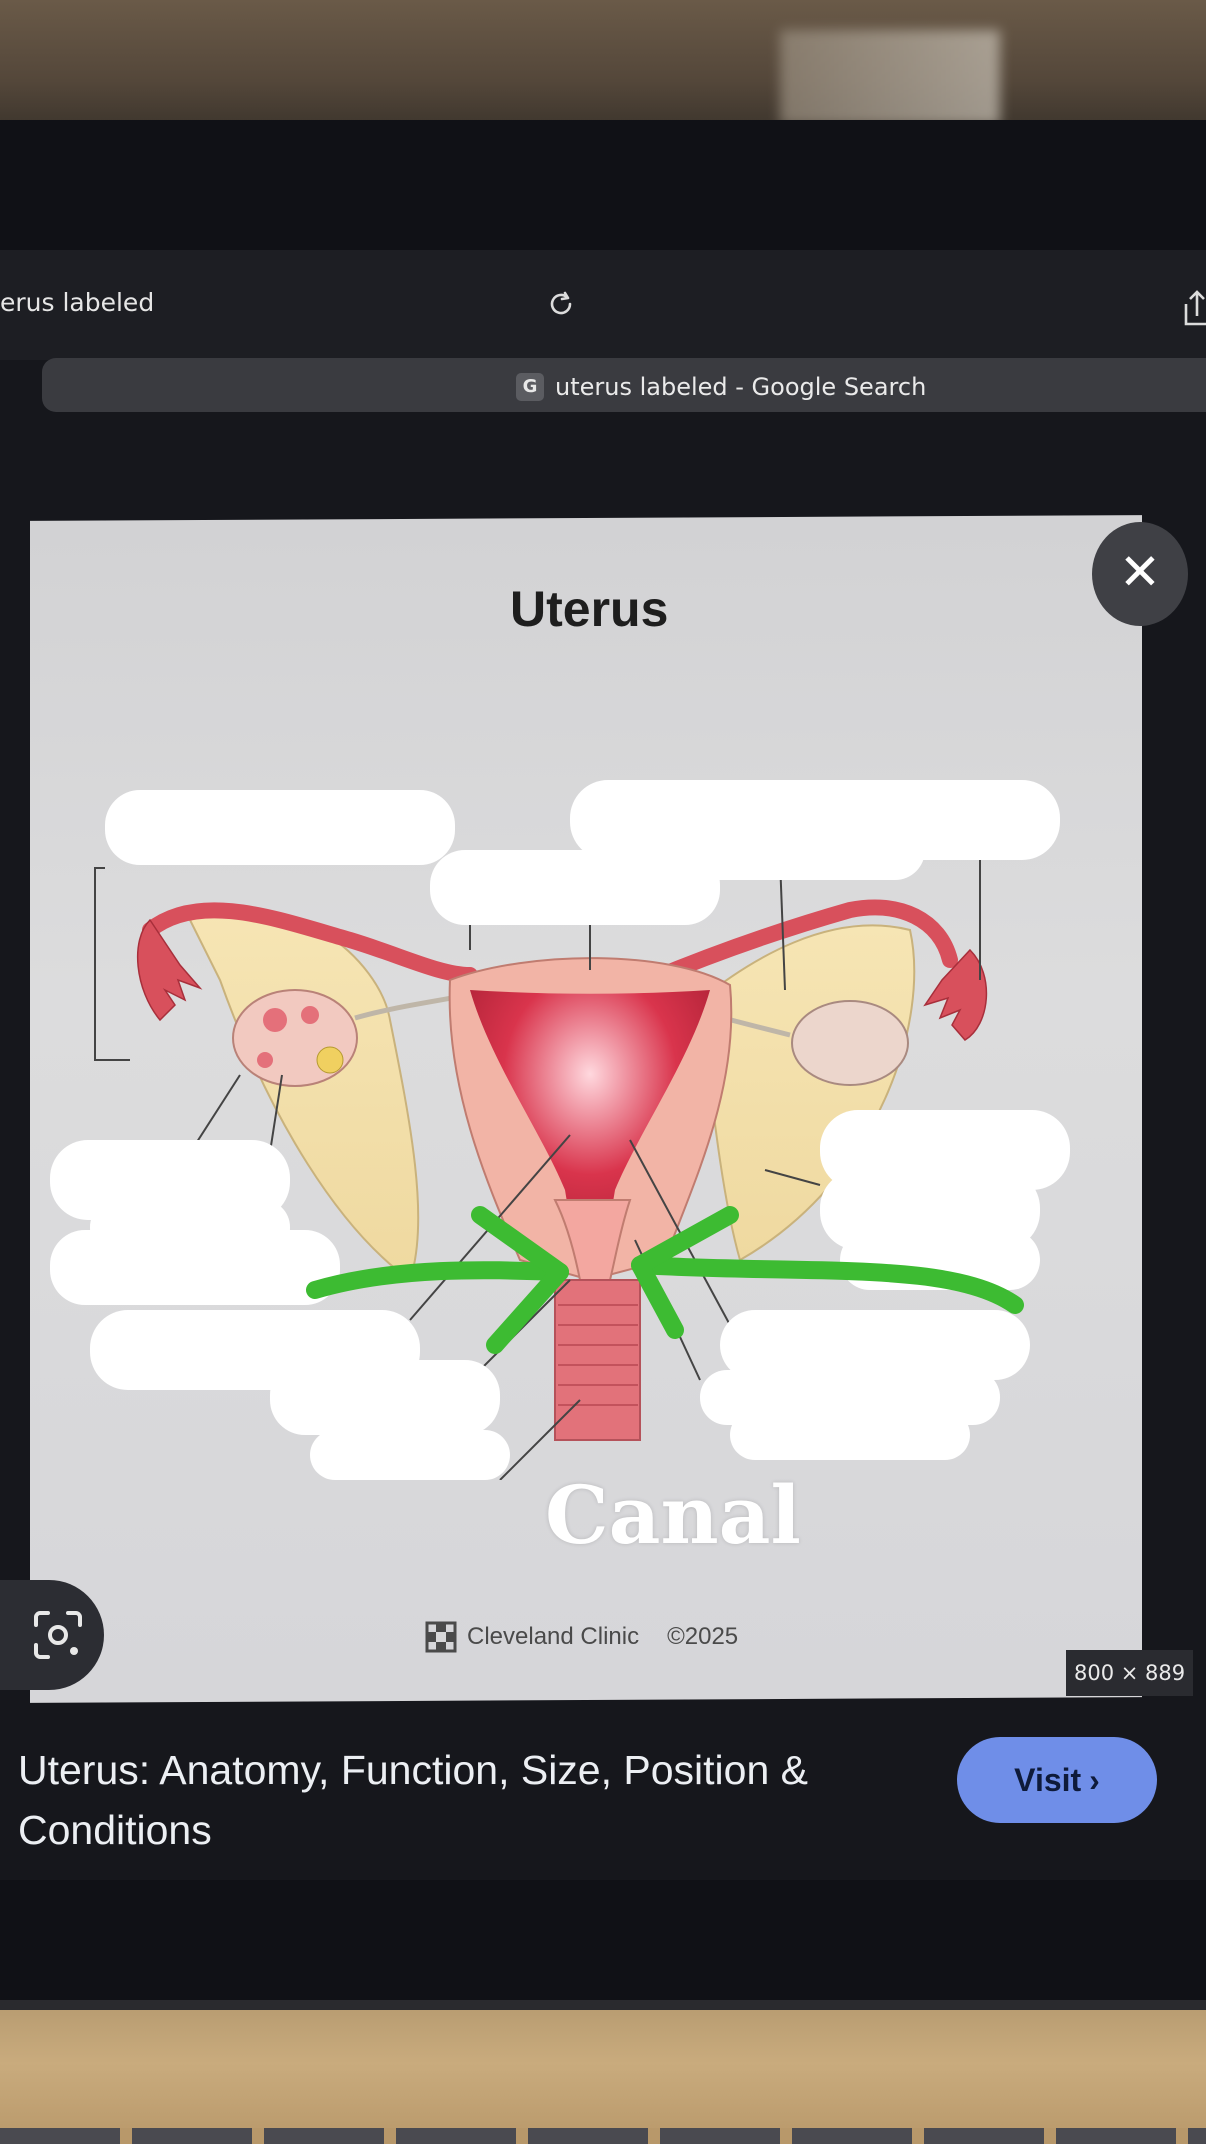 Image resolution: width=1206 pixels, height=2144 pixels. I want to click on chevron-right-icon: ›, so click(1094, 1780).